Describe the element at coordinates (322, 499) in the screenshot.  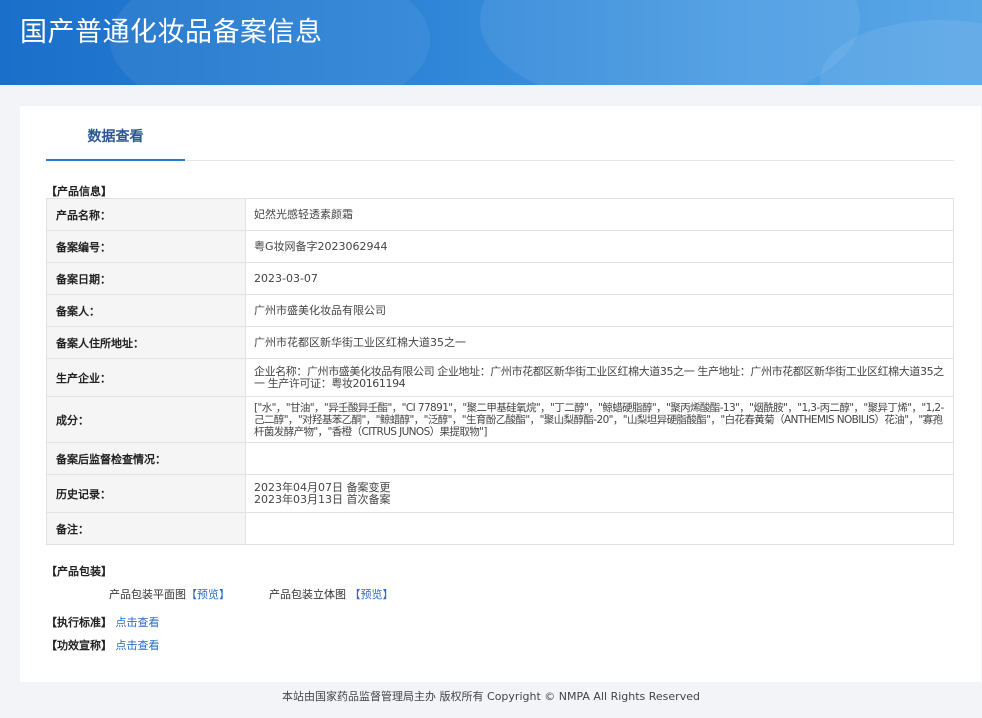
I see `history-entry: 2023年03月13日 首次备案` at that location.